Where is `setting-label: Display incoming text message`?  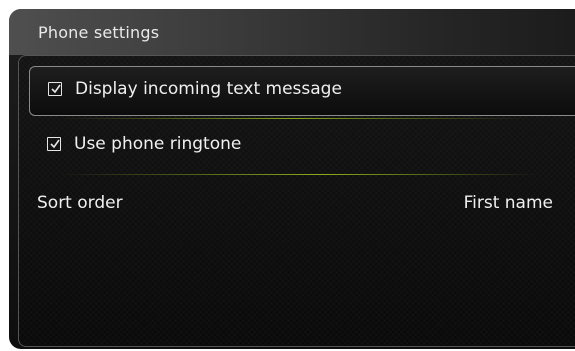 setting-label: Display incoming text message is located at coordinates (208, 89).